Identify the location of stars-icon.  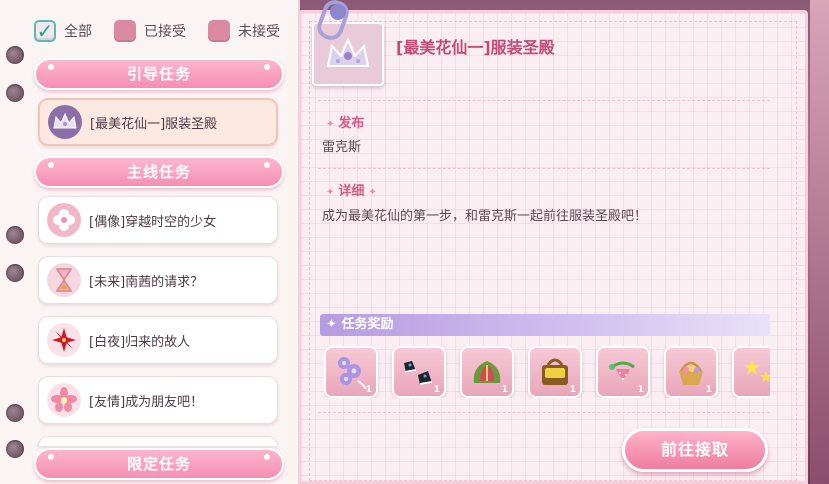
(757, 370).